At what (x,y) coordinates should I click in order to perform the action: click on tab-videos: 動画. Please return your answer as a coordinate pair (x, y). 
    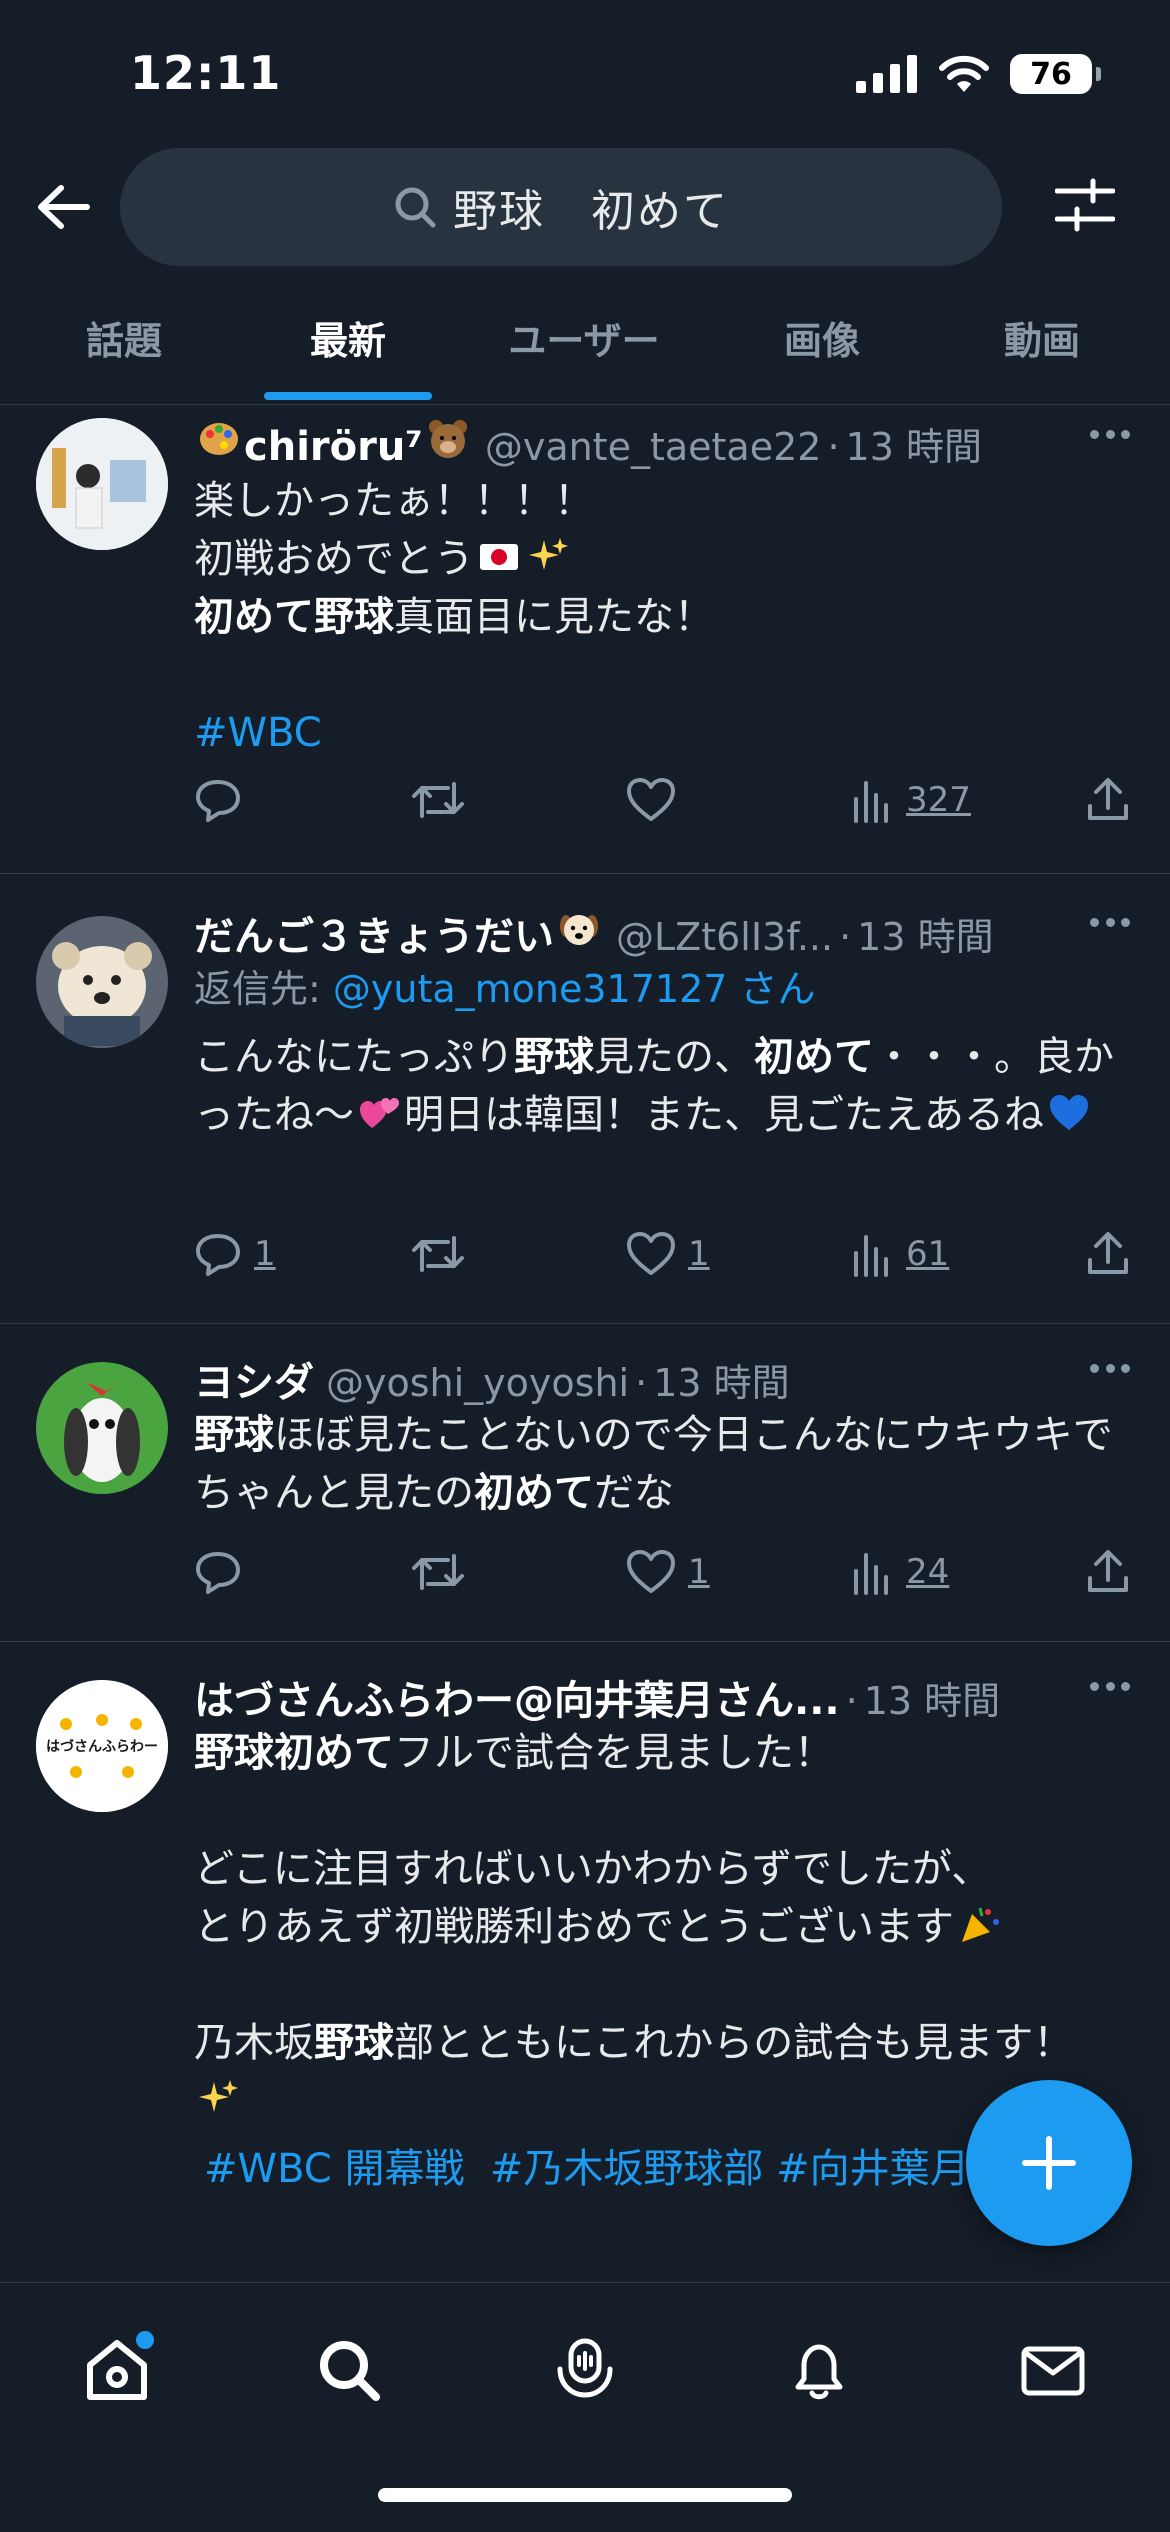
    Looking at the image, I should click on (1042, 337).